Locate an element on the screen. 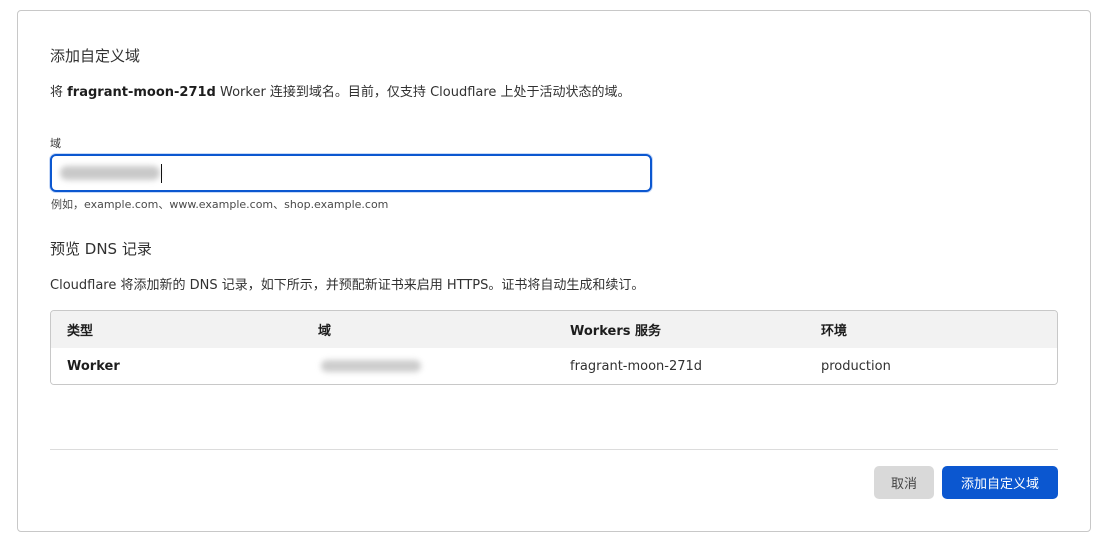  description-prefix: 将 is located at coordinates (57, 92).